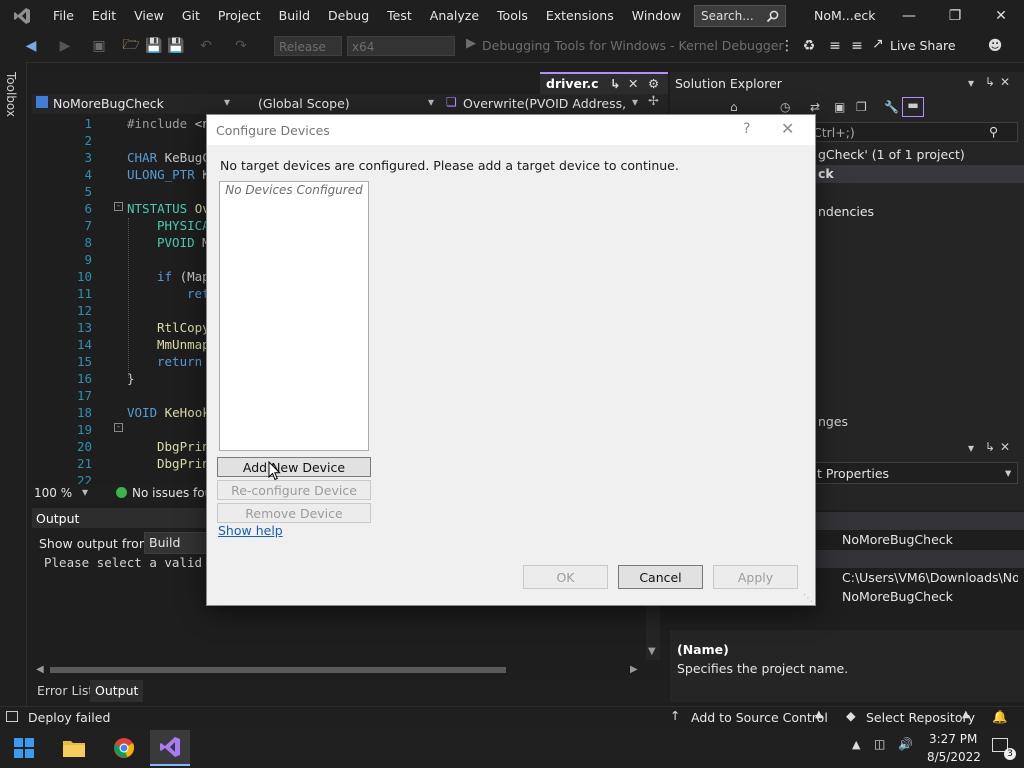 Image resolution: width=1024 pixels, height=768 pixels. What do you see at coordinates (930, 597) in the screenshot?
I see `property-file-value: NoMoreBugCheck` at bounding box center [930, 597].